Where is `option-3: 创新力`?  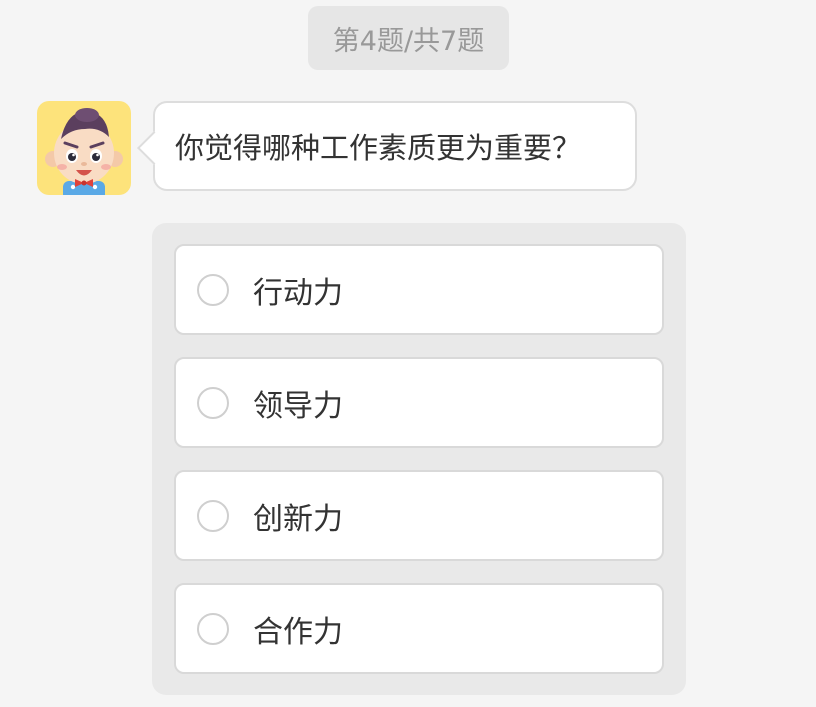
option-3: 创新力 is located at coordinates (419, 515).